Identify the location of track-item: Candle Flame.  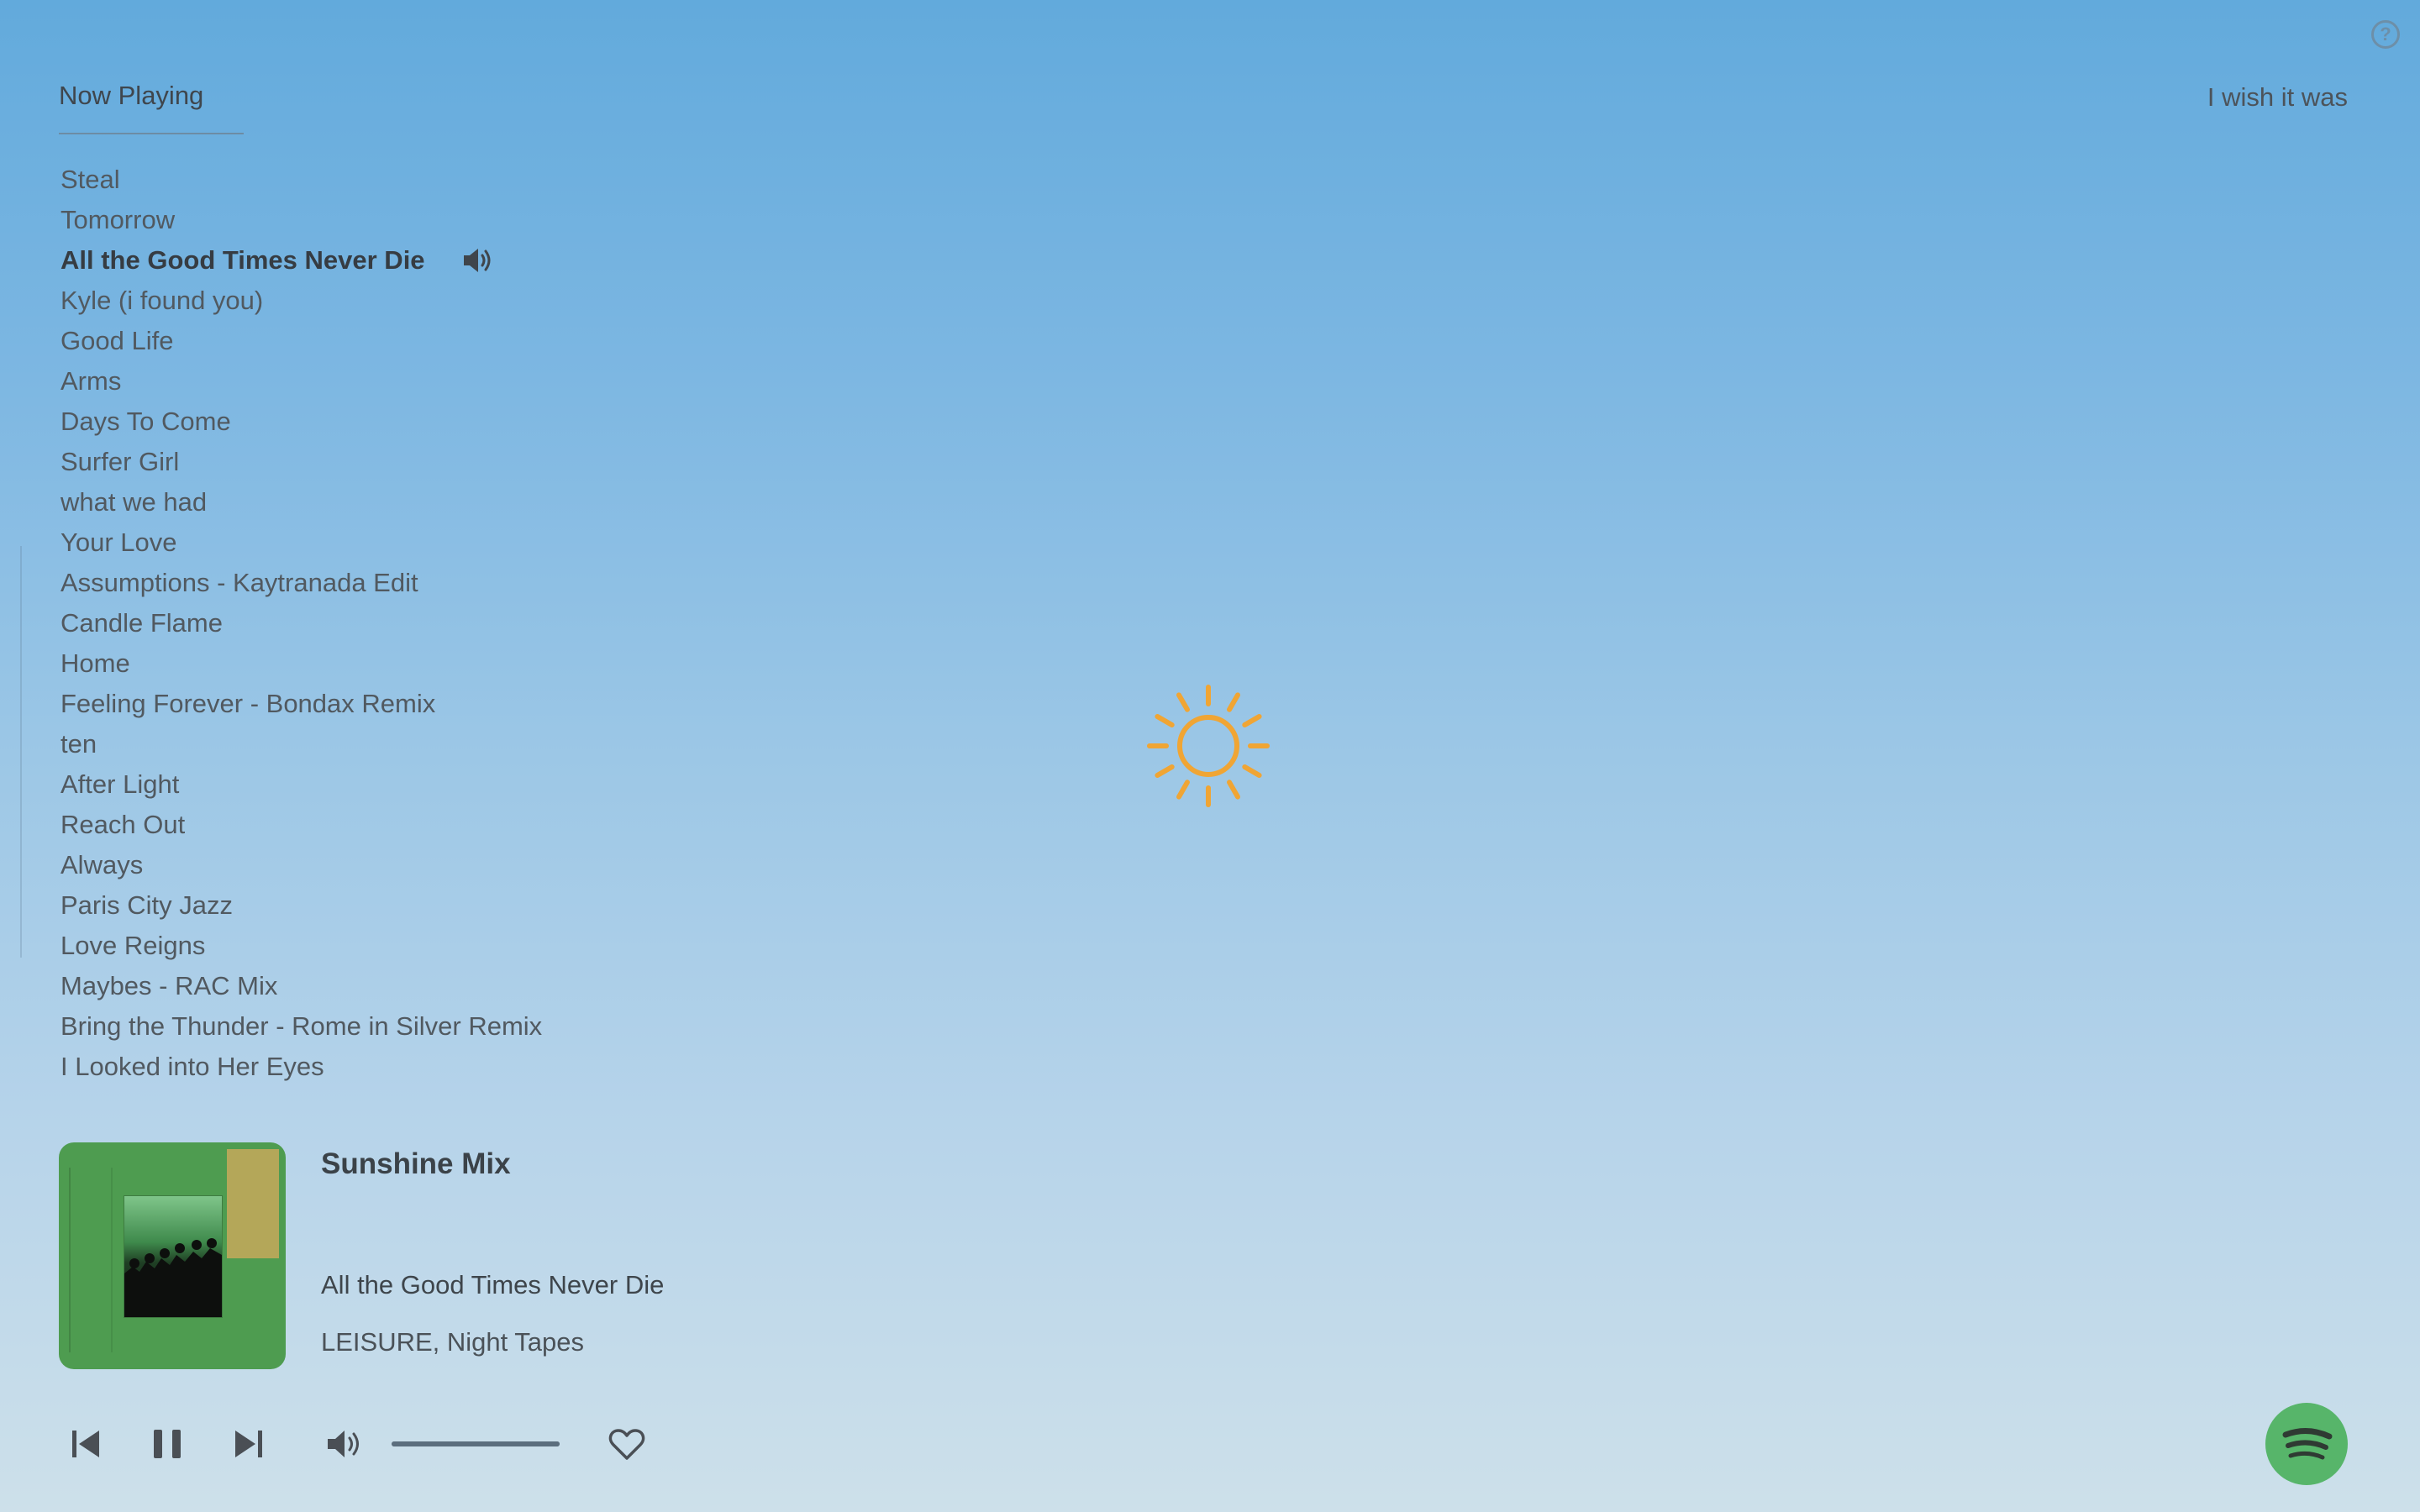
(301, 623).